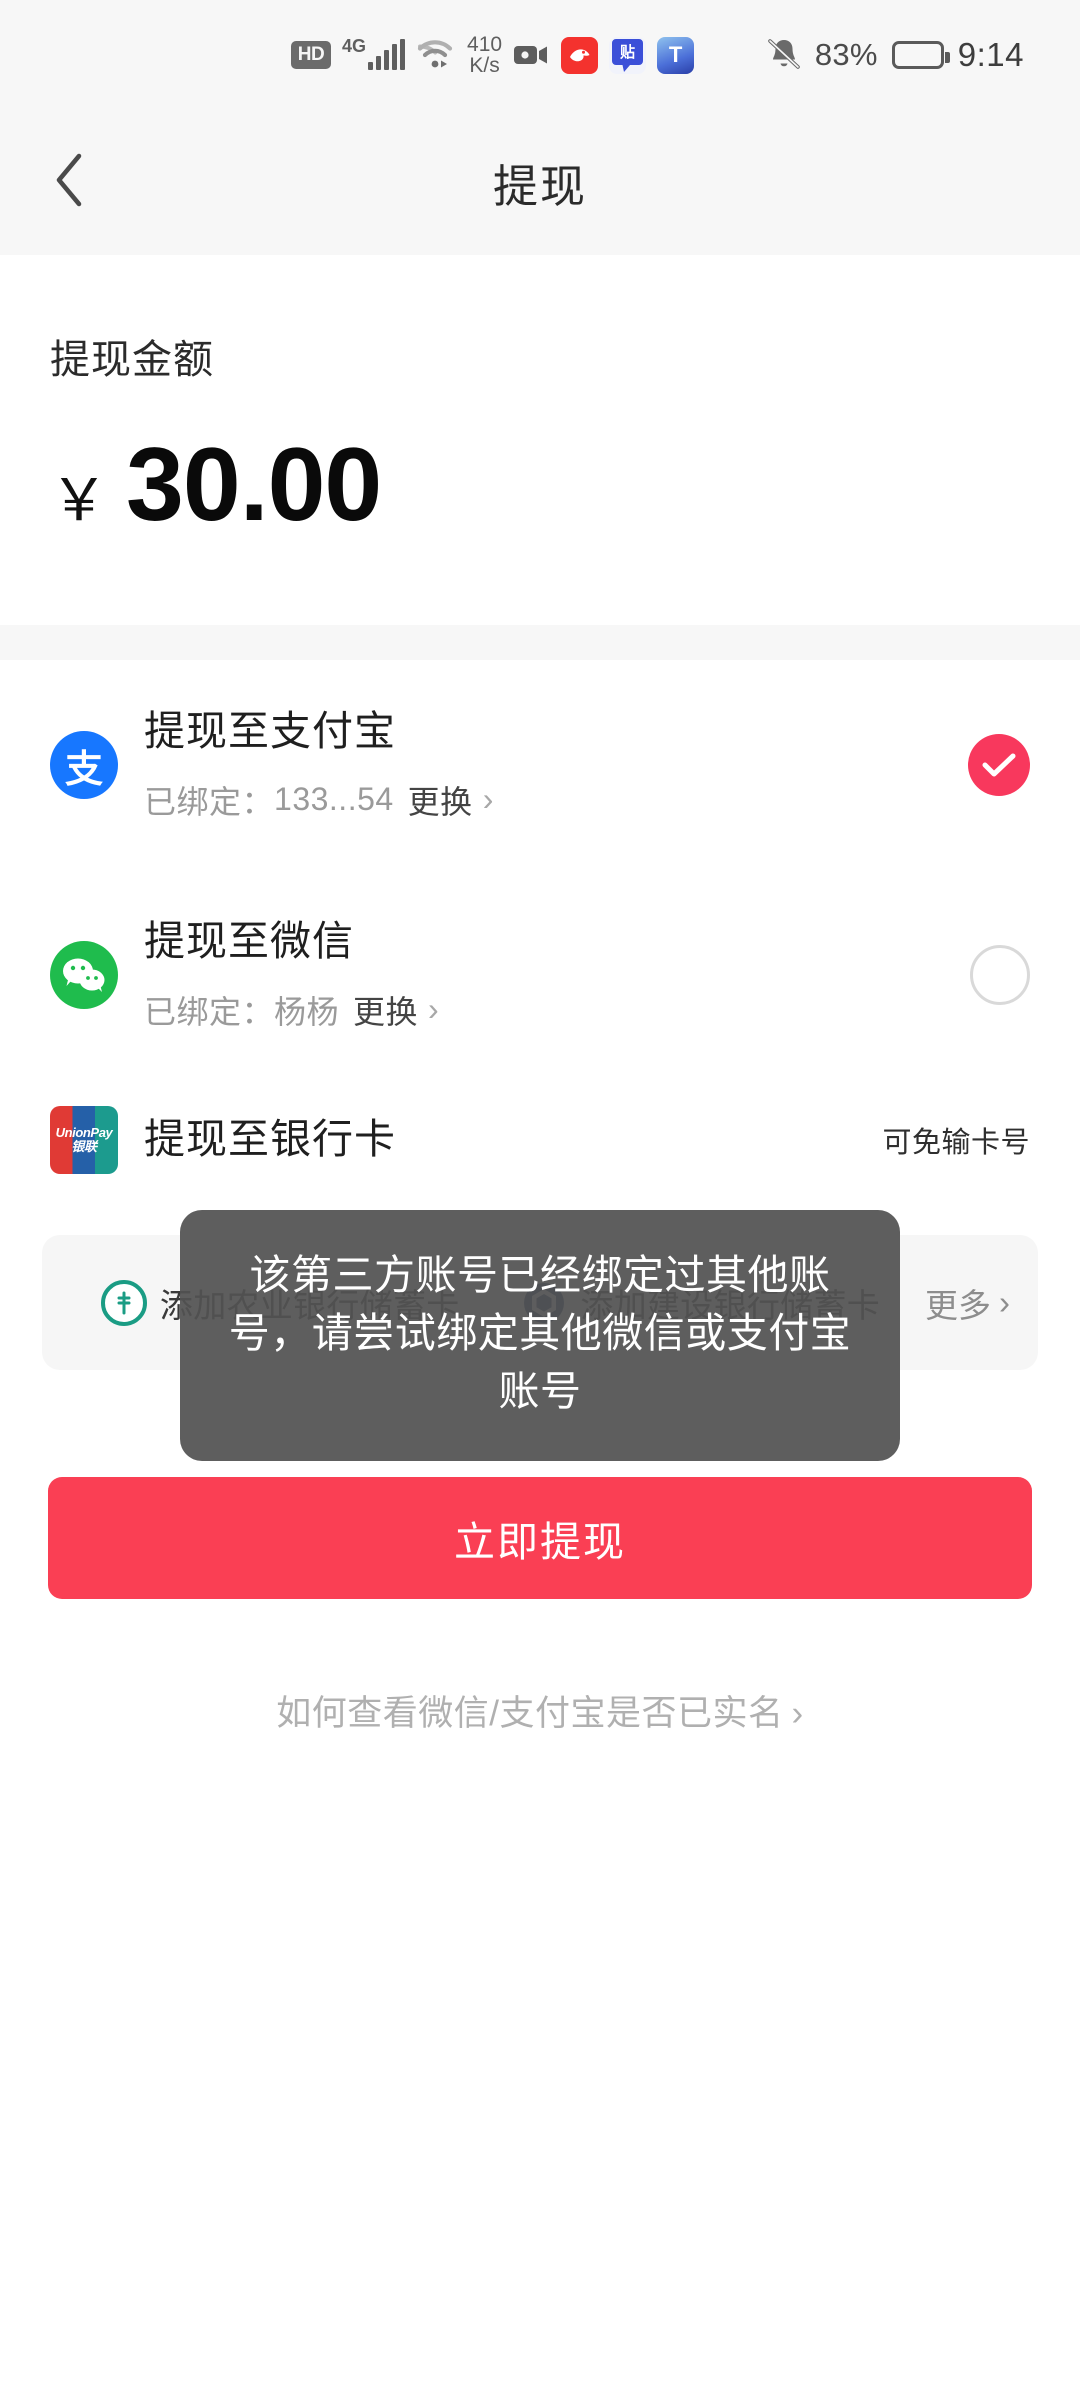 Image resolution: width=1080 pixels, height=2400 pixels. What do you see at coordinates (209, 1011) in the screenshot?
I see `bound-prefix-wechat: 已绑定：` at bounding box center [209, 1011].